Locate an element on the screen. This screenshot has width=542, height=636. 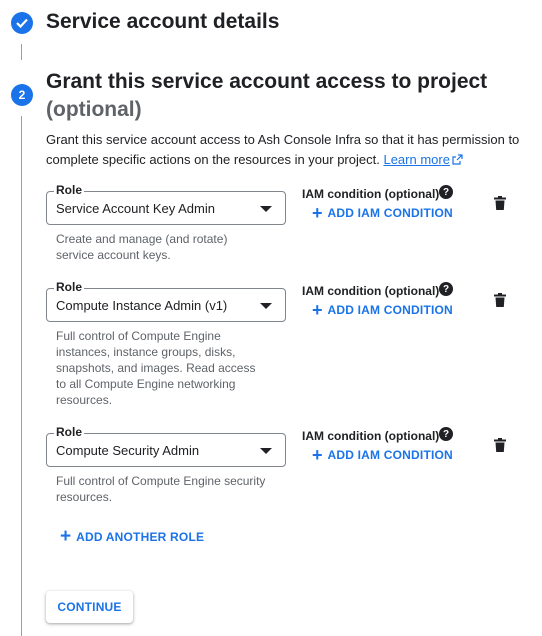
stepper-line-top is located at coordinates (21, 52).